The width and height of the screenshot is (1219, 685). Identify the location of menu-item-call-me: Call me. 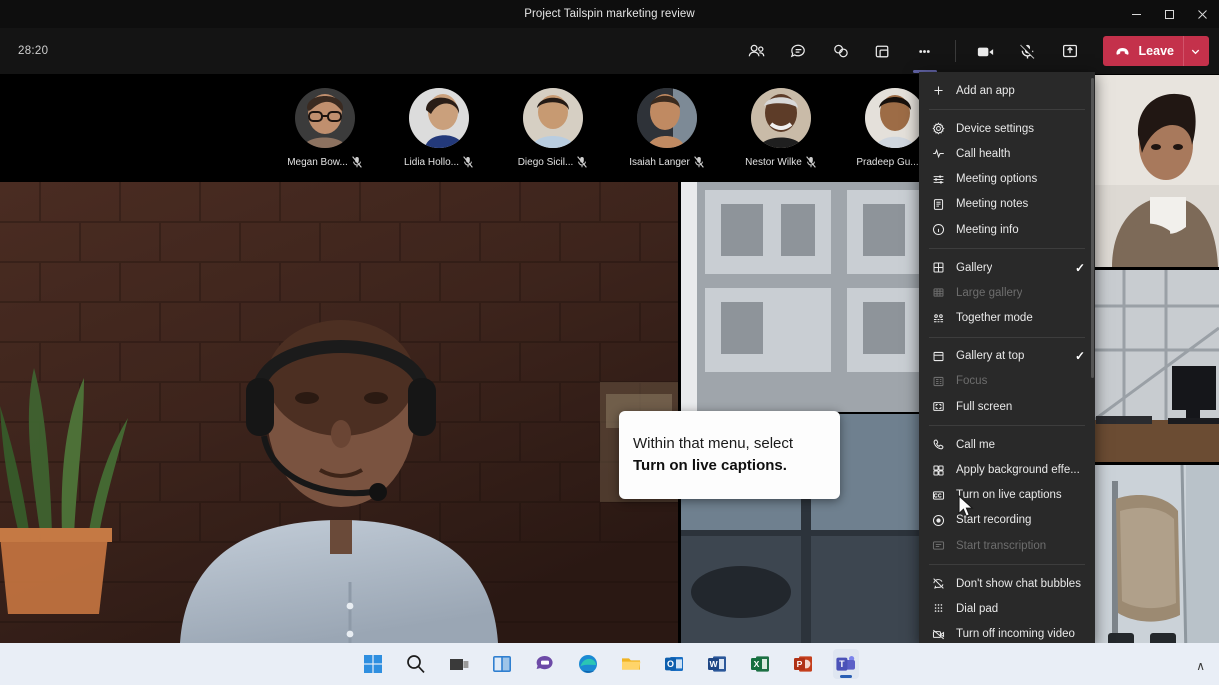
(1007, 444).